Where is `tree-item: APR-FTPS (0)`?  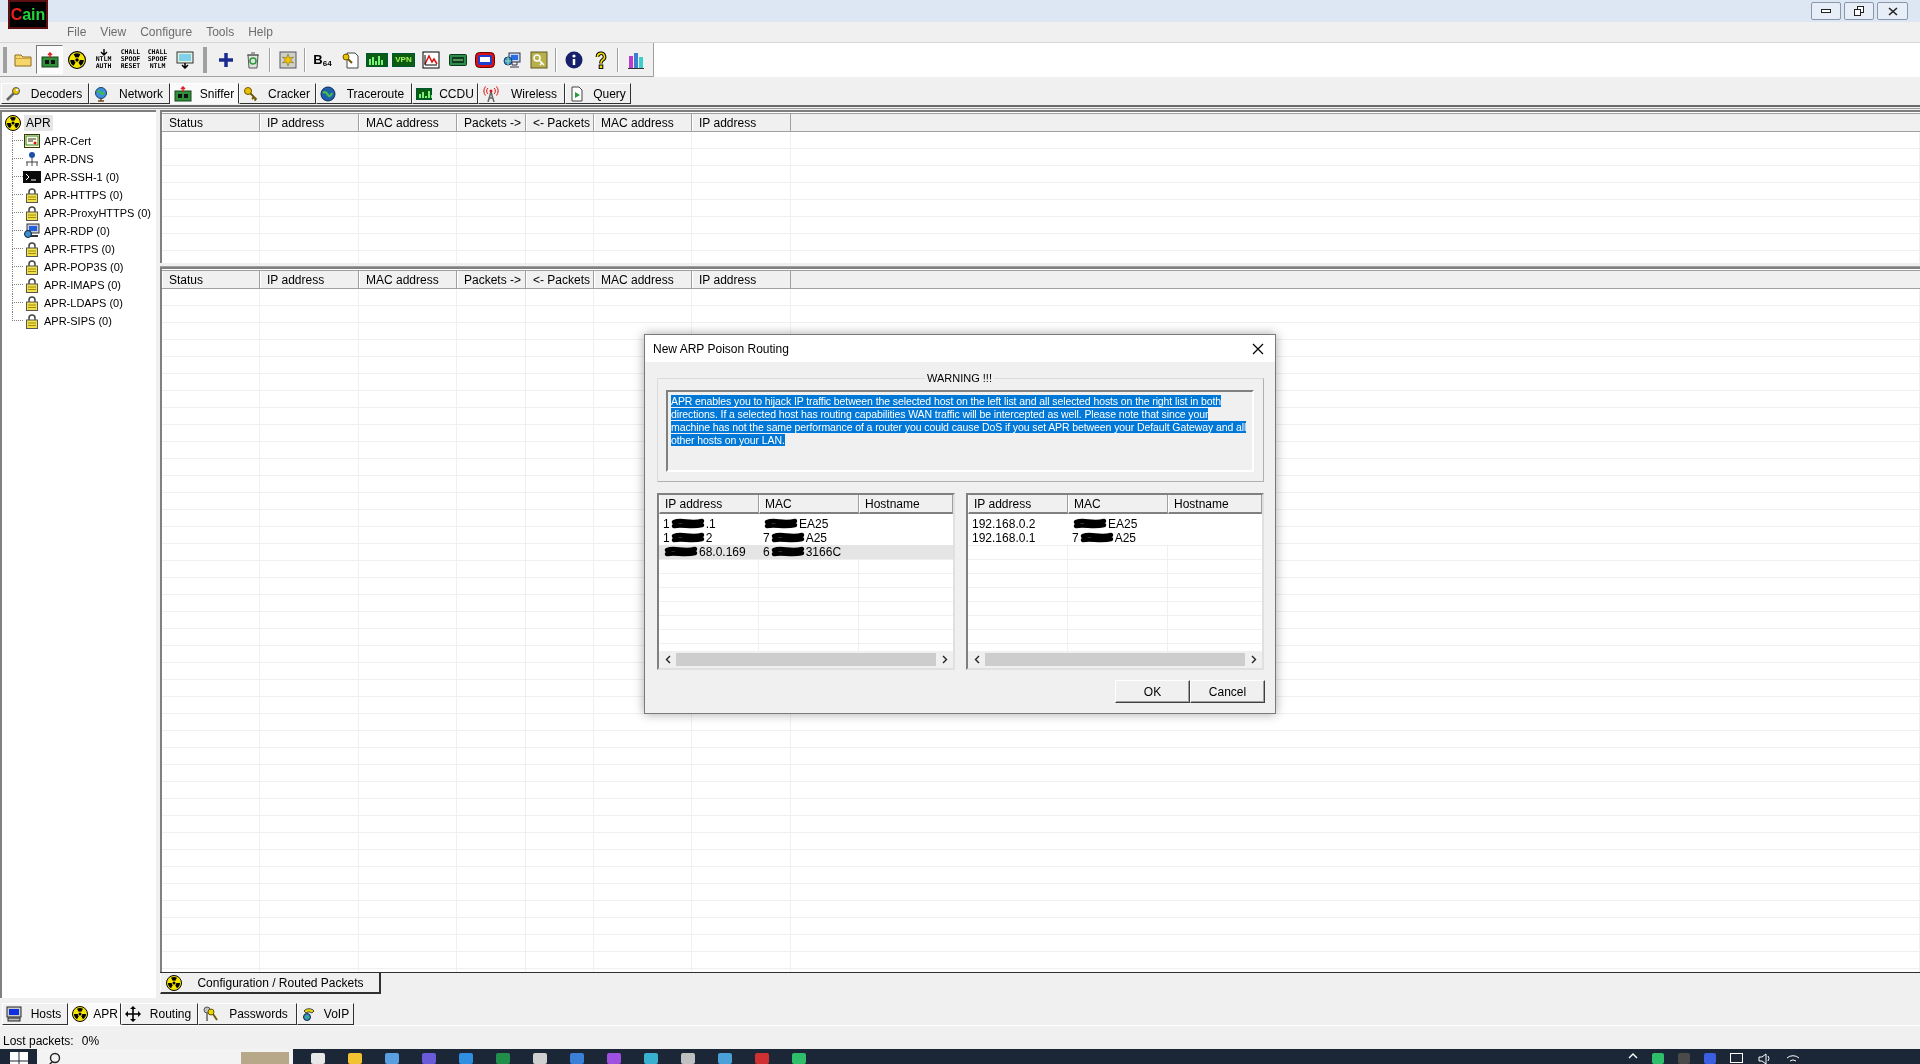
tree-item: APR-FTPS (0) is located at coordinates (79, 249).